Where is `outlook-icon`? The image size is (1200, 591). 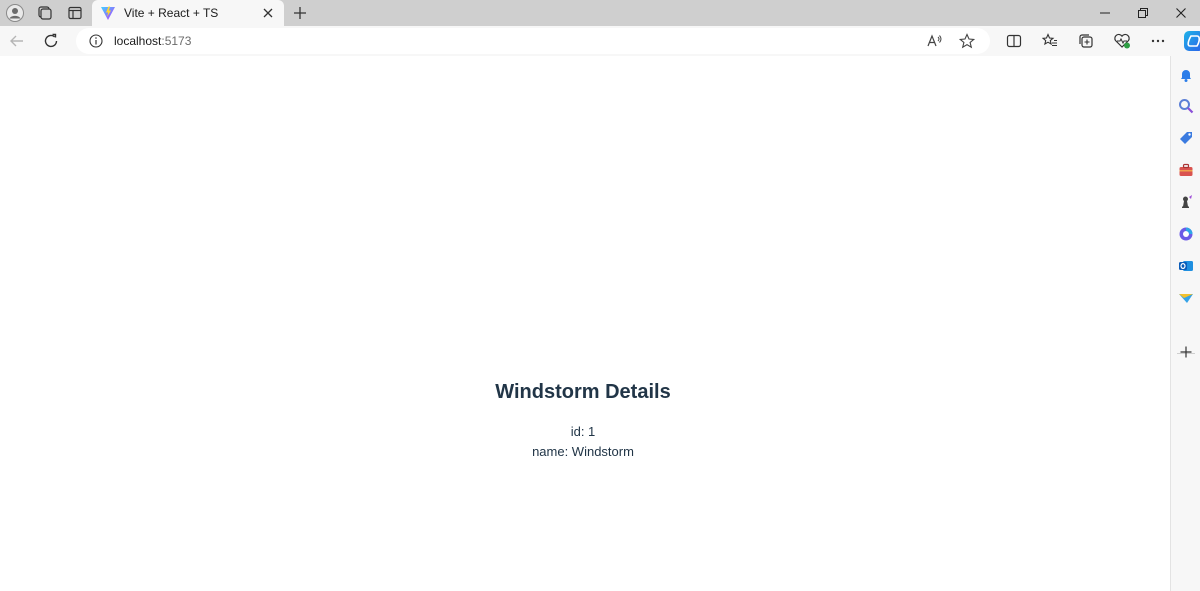
outlook-icon is located at coordinates (1186, 266).